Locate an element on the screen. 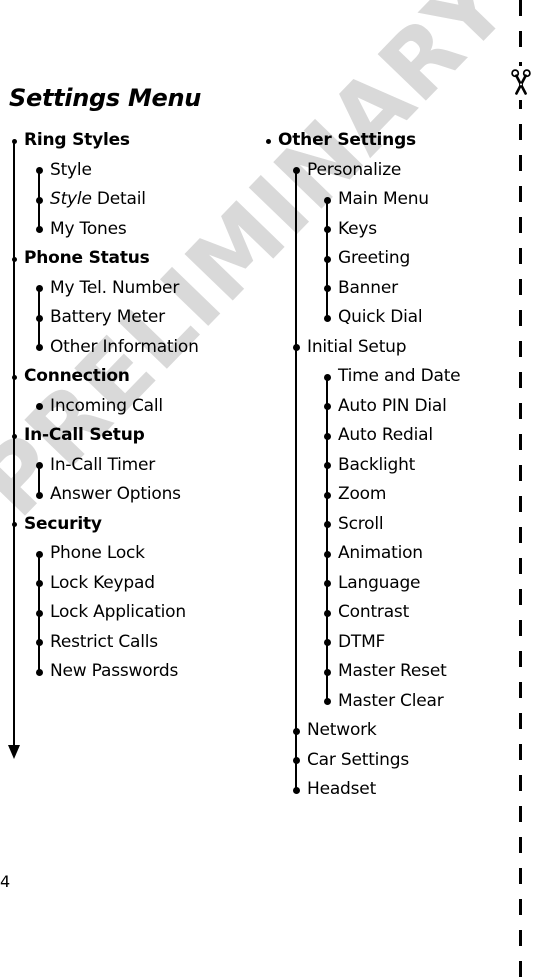  continuation-arrow-icon is located at coordinates (14, 752).